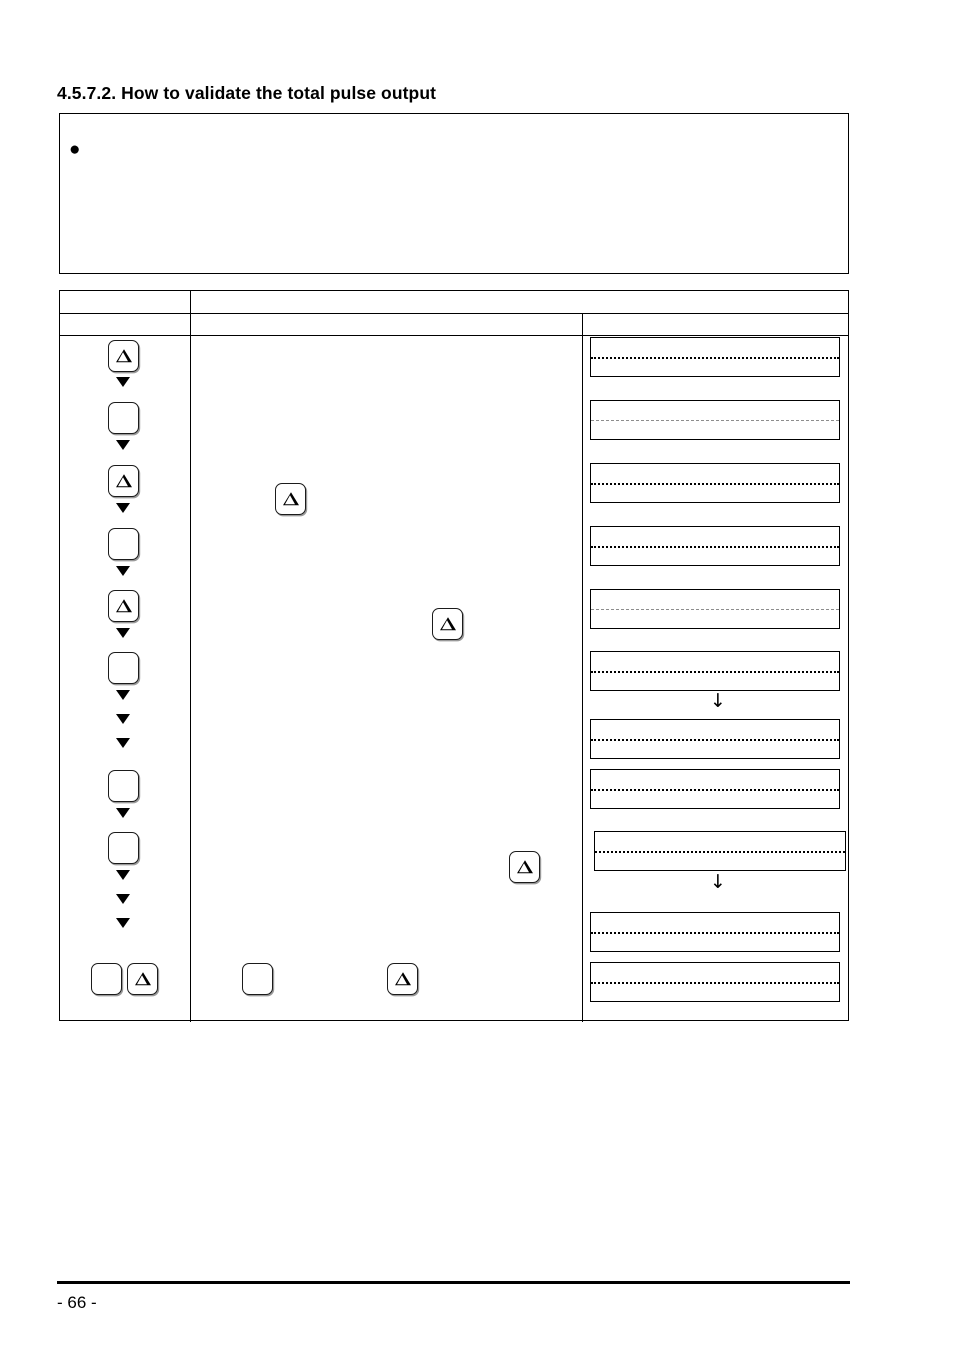  What do you see at coordinates (453, 1282) in the screenshot?
I see `footer-divider` at bounding box center [453, 1282].